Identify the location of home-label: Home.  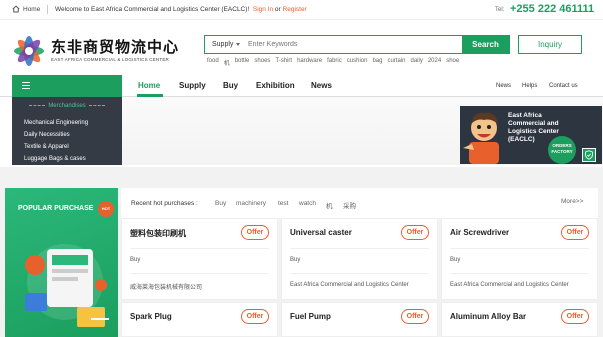
(32, 9).